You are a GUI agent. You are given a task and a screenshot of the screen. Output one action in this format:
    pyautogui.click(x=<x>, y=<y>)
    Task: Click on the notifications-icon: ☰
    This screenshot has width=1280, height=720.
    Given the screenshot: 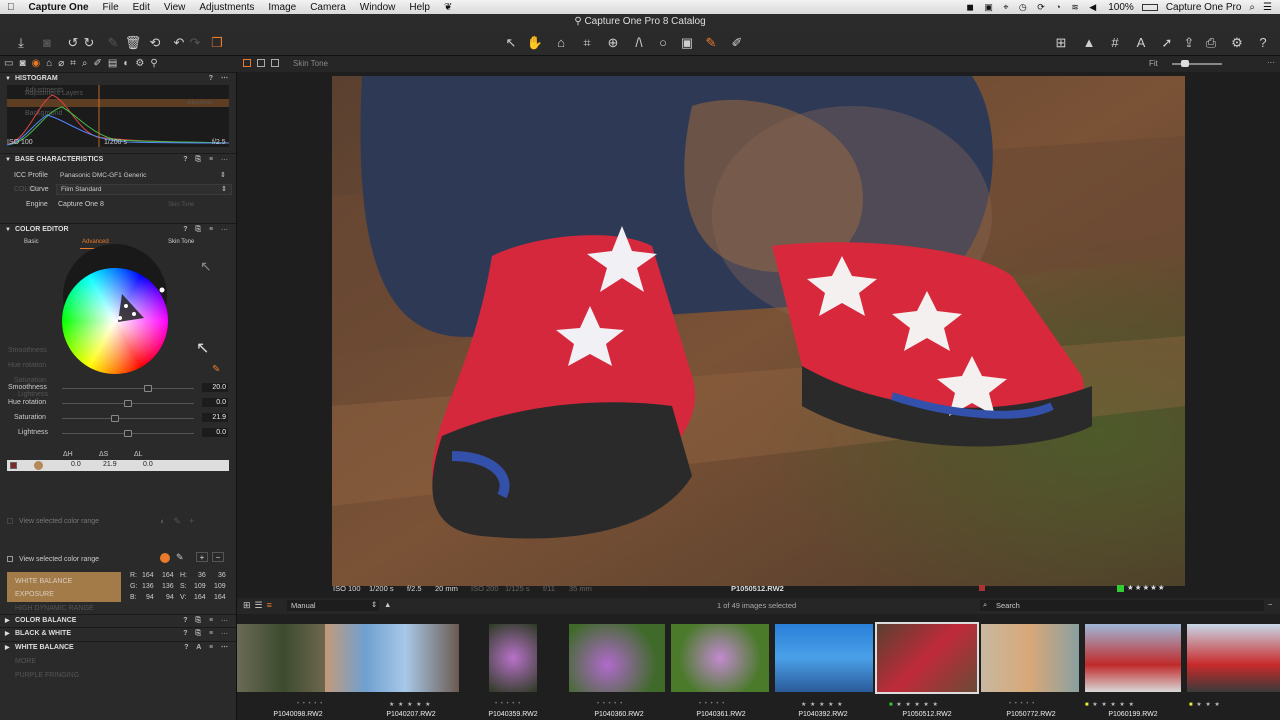 What is the action you would take?
    pyautogui.click(x=1267, y=7)
    